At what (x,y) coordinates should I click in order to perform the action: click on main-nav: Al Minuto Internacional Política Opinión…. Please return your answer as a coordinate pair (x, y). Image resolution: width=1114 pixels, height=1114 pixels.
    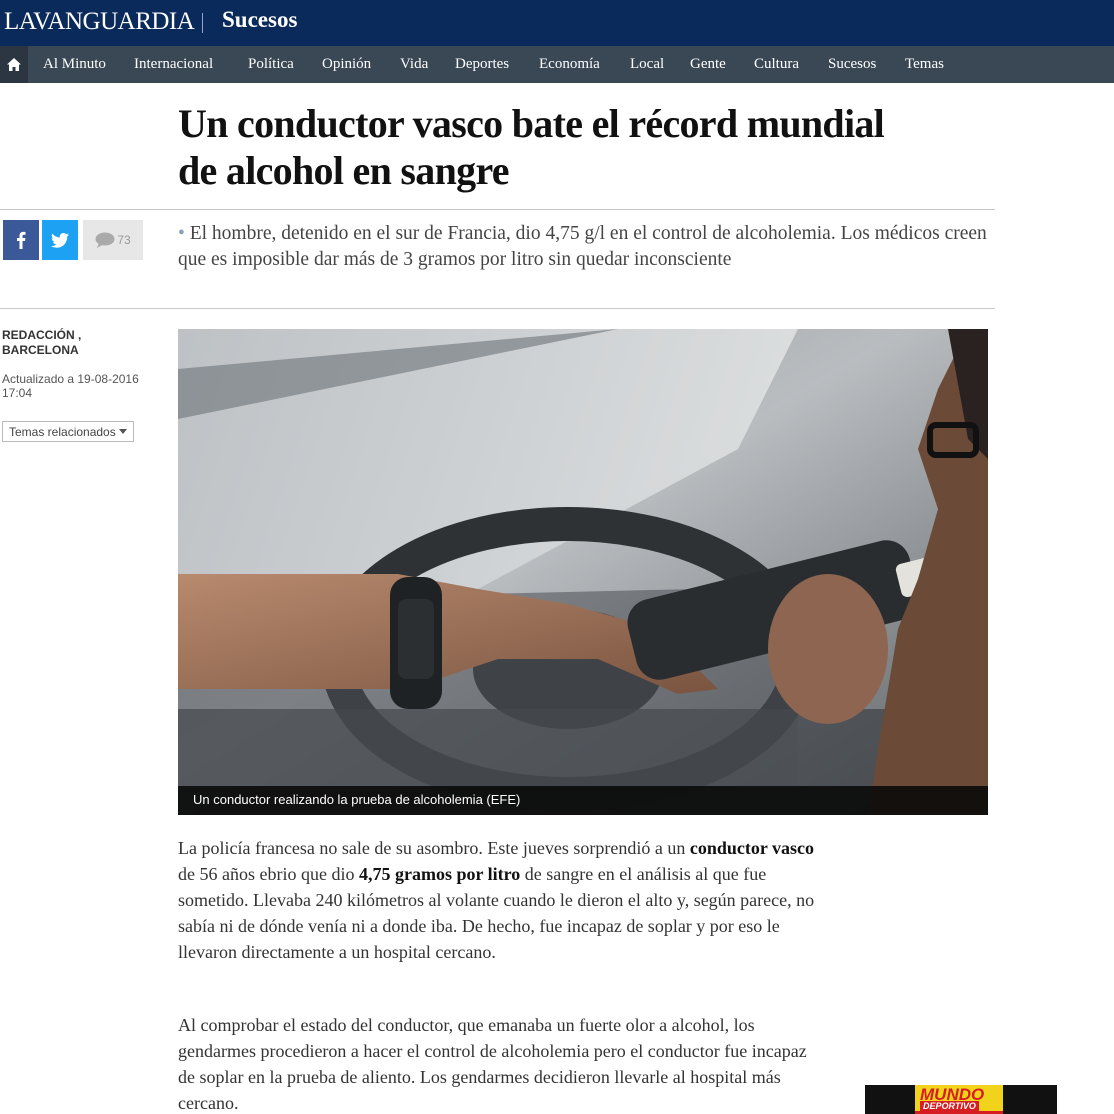
    Looking at the image, I should click on (557, 64).